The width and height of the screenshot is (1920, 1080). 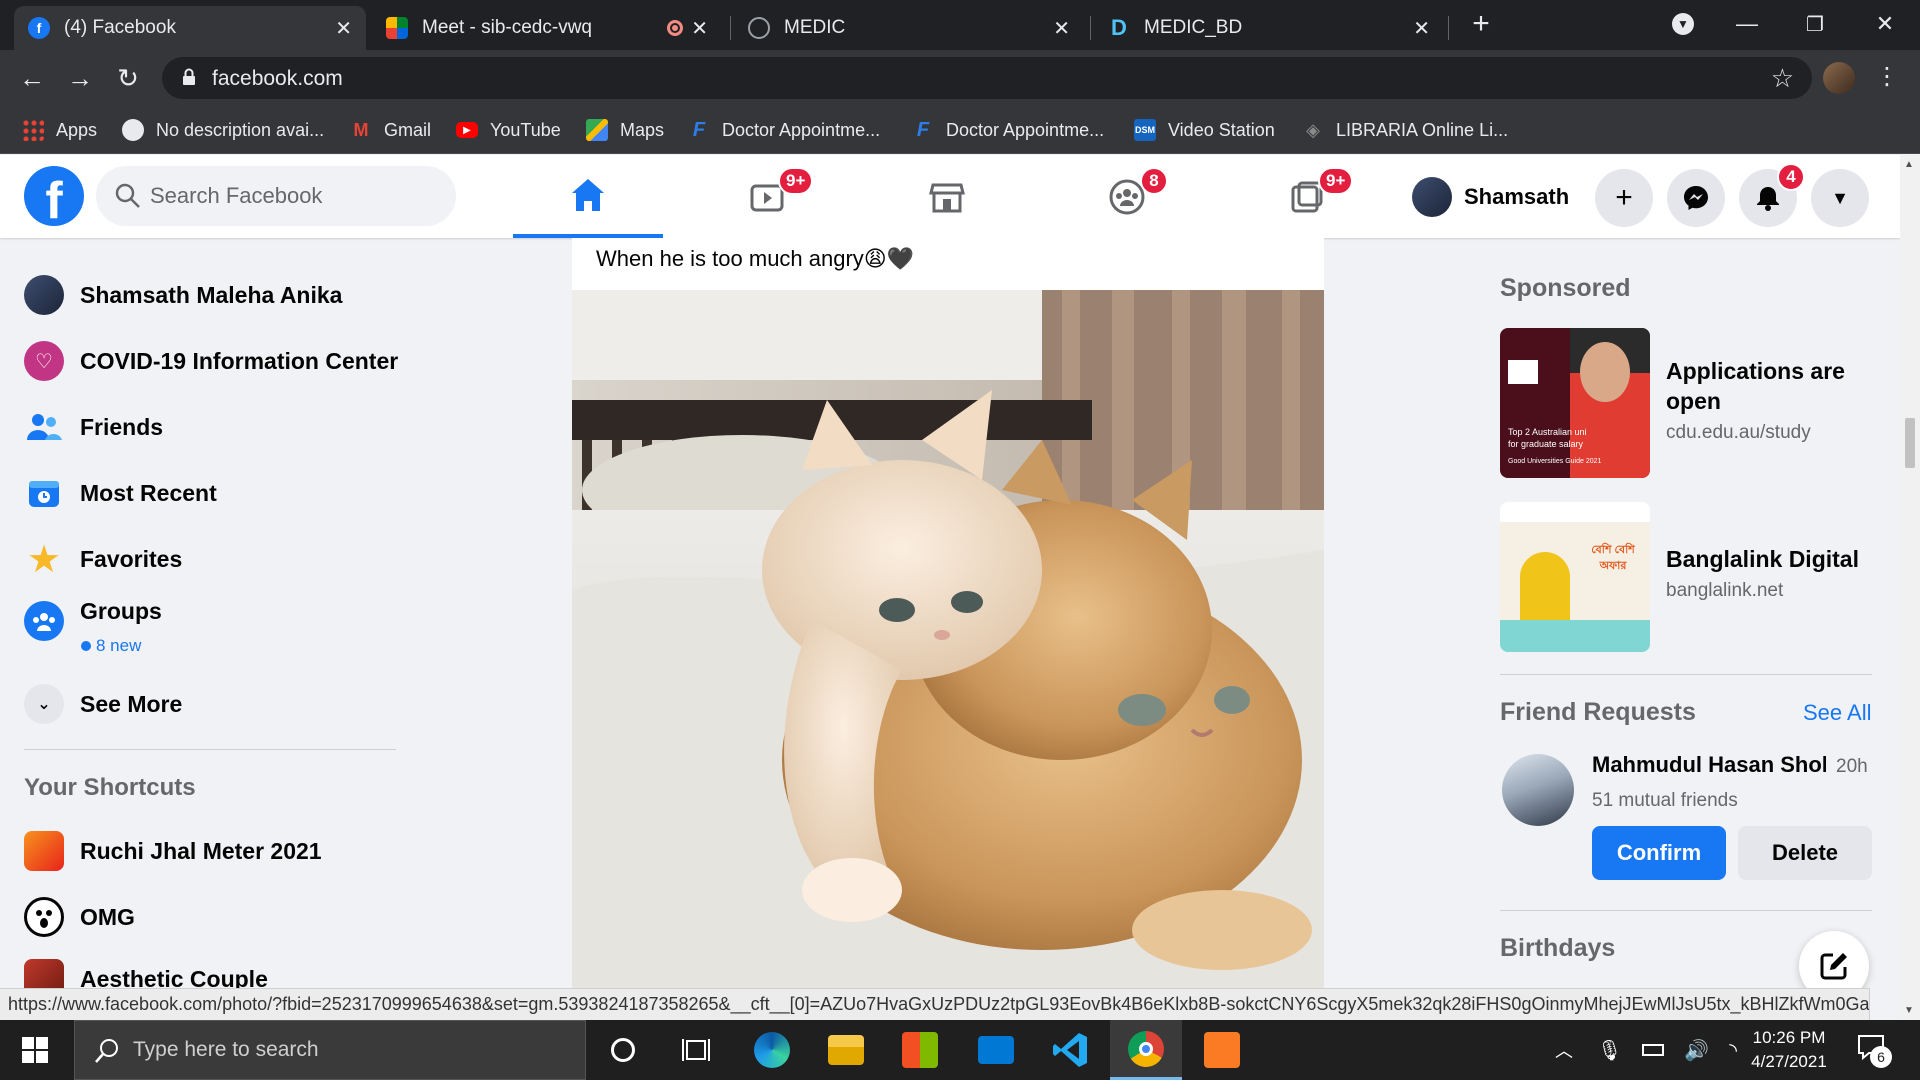 What do you see at coordinates (54, 196) in the screenshot?
I see `facebook-logo-icon: f` at bounding box center [54, 196].